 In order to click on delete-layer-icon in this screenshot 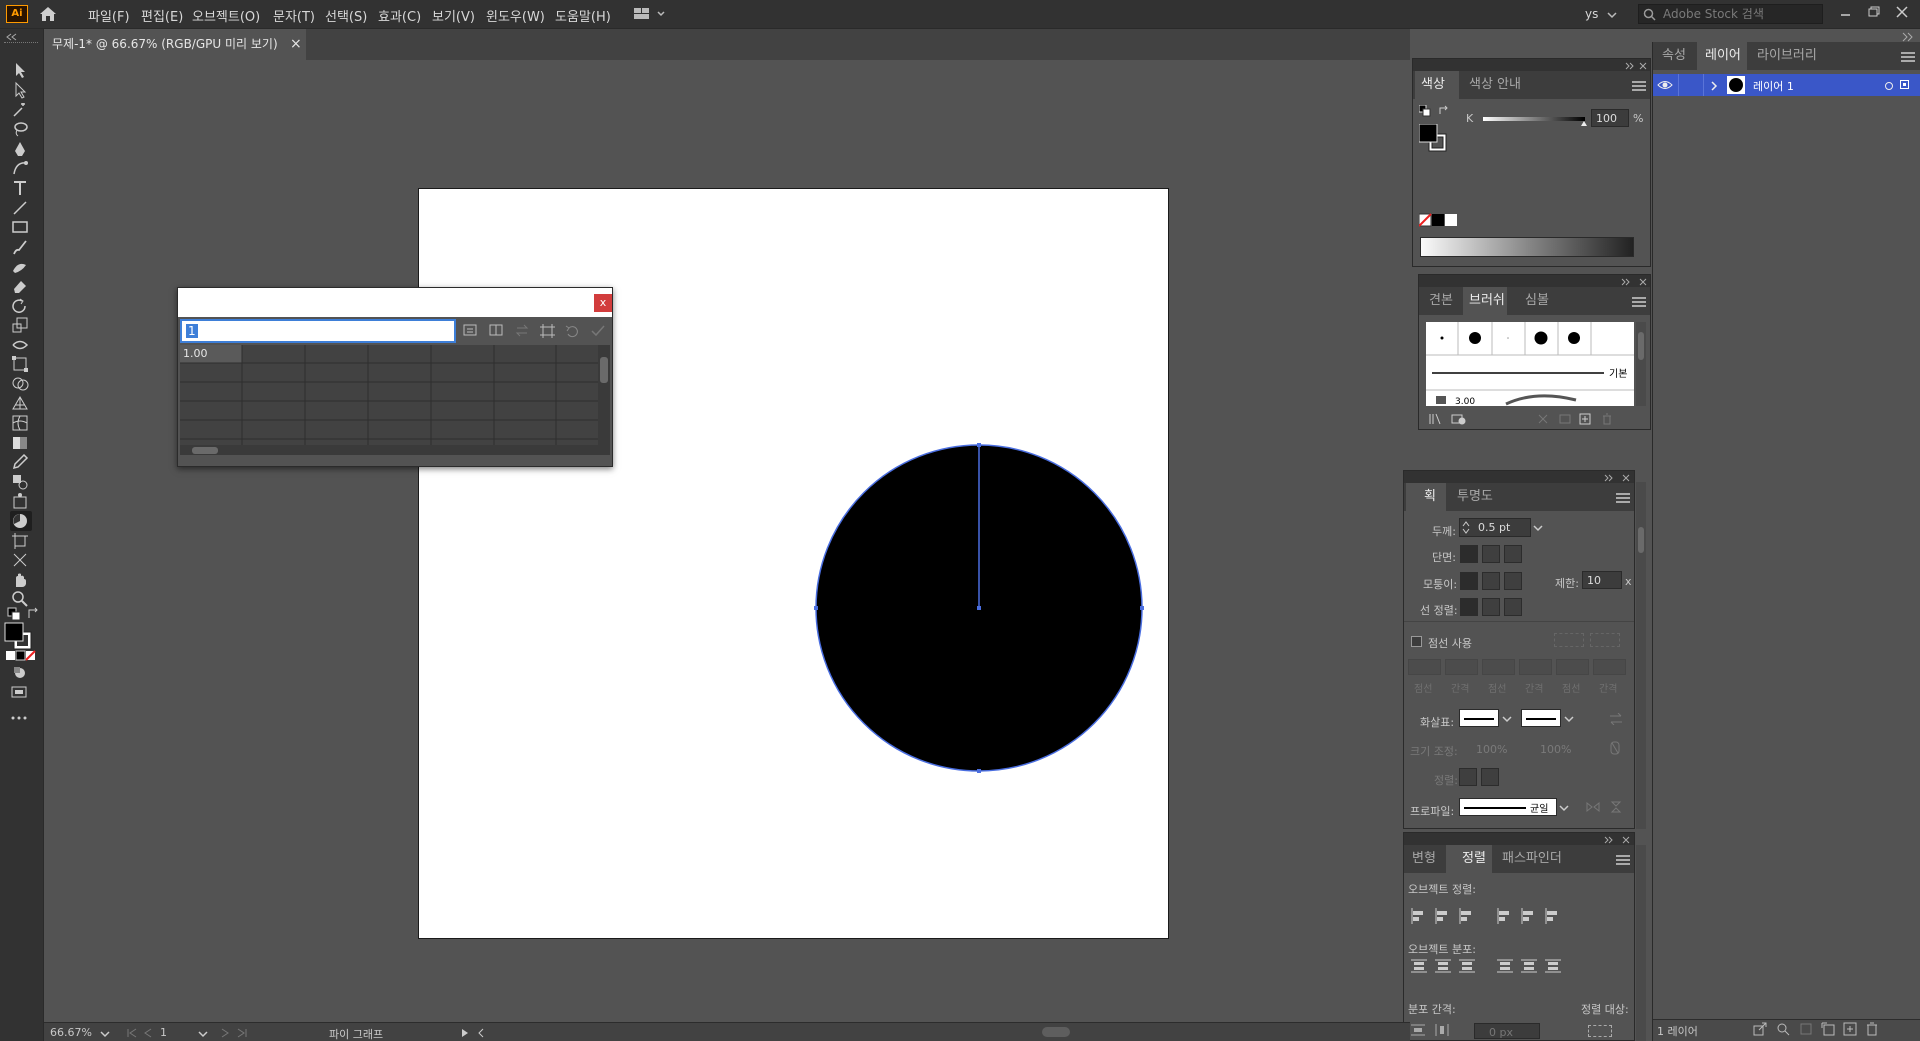, I will do `click(1872, 1029)`.